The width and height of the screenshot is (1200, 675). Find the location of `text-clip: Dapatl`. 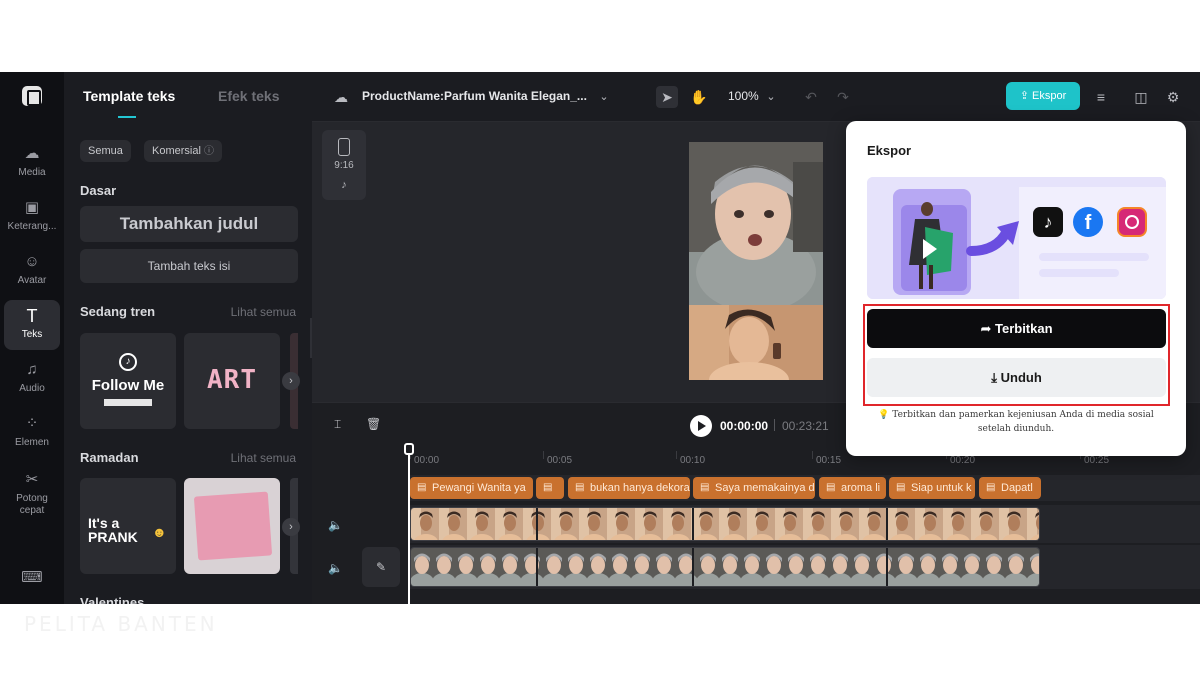

text-clip: Dapatl is located at coordinates (1010, 488).